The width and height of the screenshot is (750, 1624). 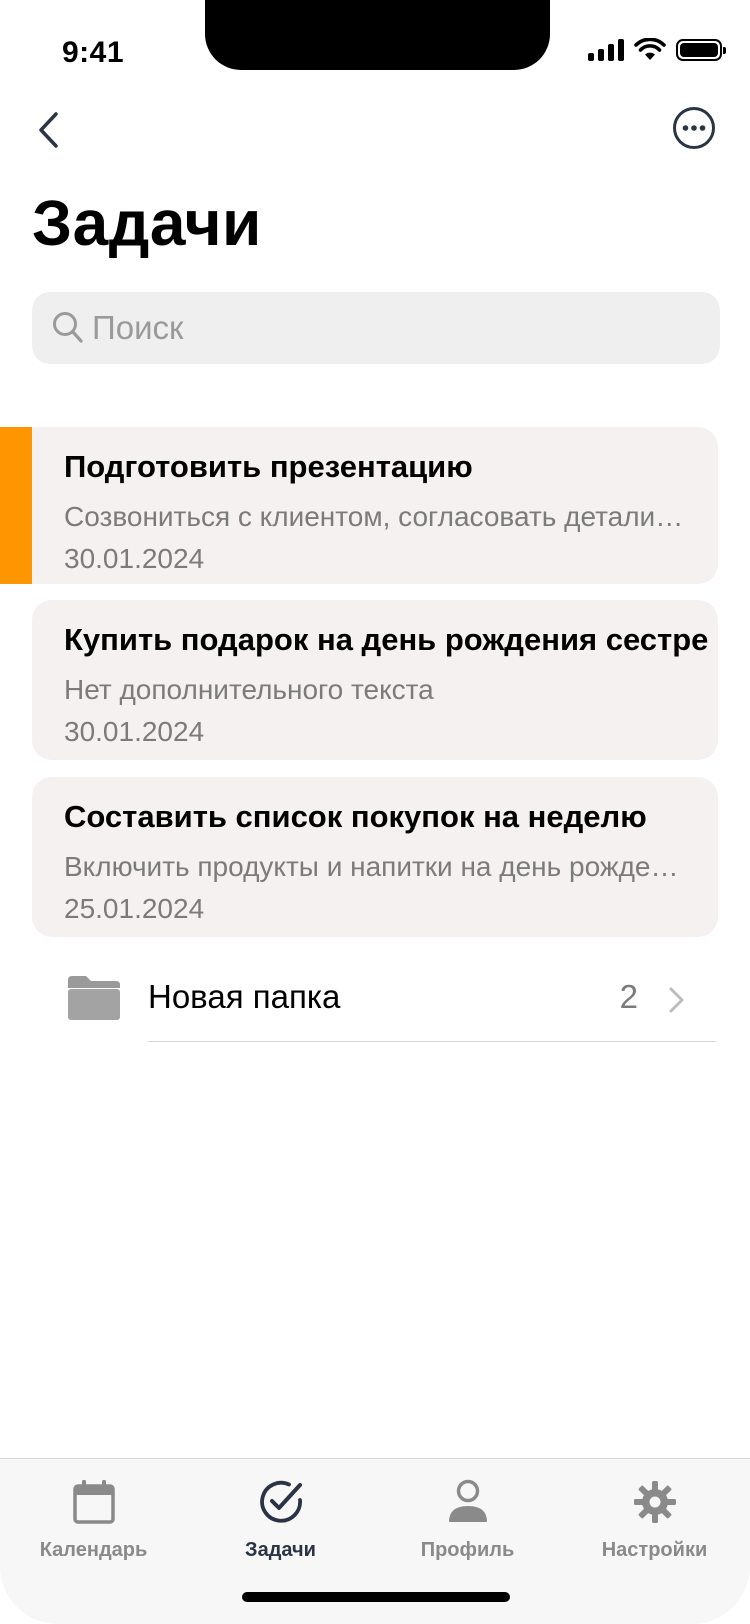 What do you see at coordinates (93, 1534) in the screenshot?
I see `tab-calendar: Календарь` at bounding box center [93, 1534].